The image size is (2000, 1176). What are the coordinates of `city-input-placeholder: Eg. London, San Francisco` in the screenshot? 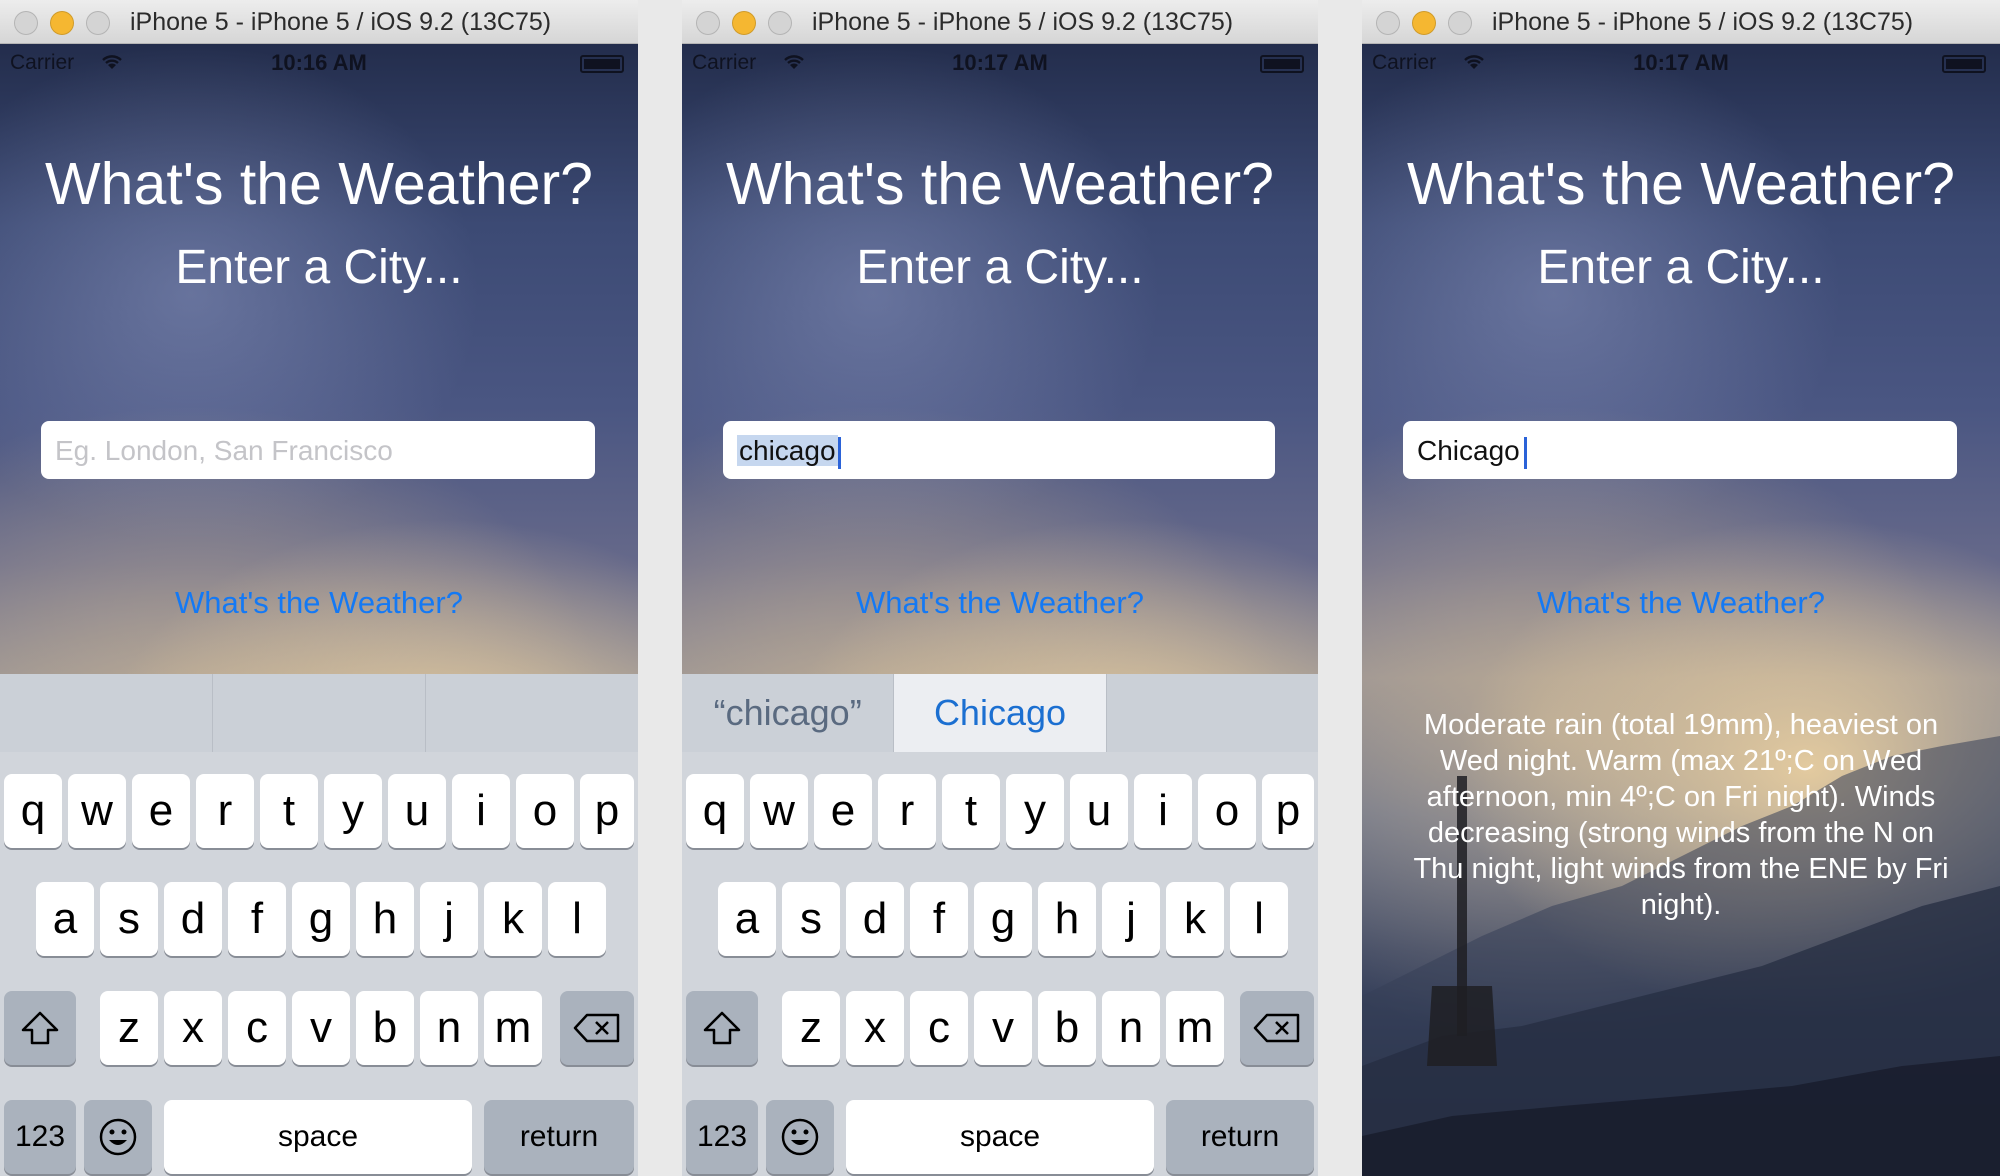 It's located at (224, 450).